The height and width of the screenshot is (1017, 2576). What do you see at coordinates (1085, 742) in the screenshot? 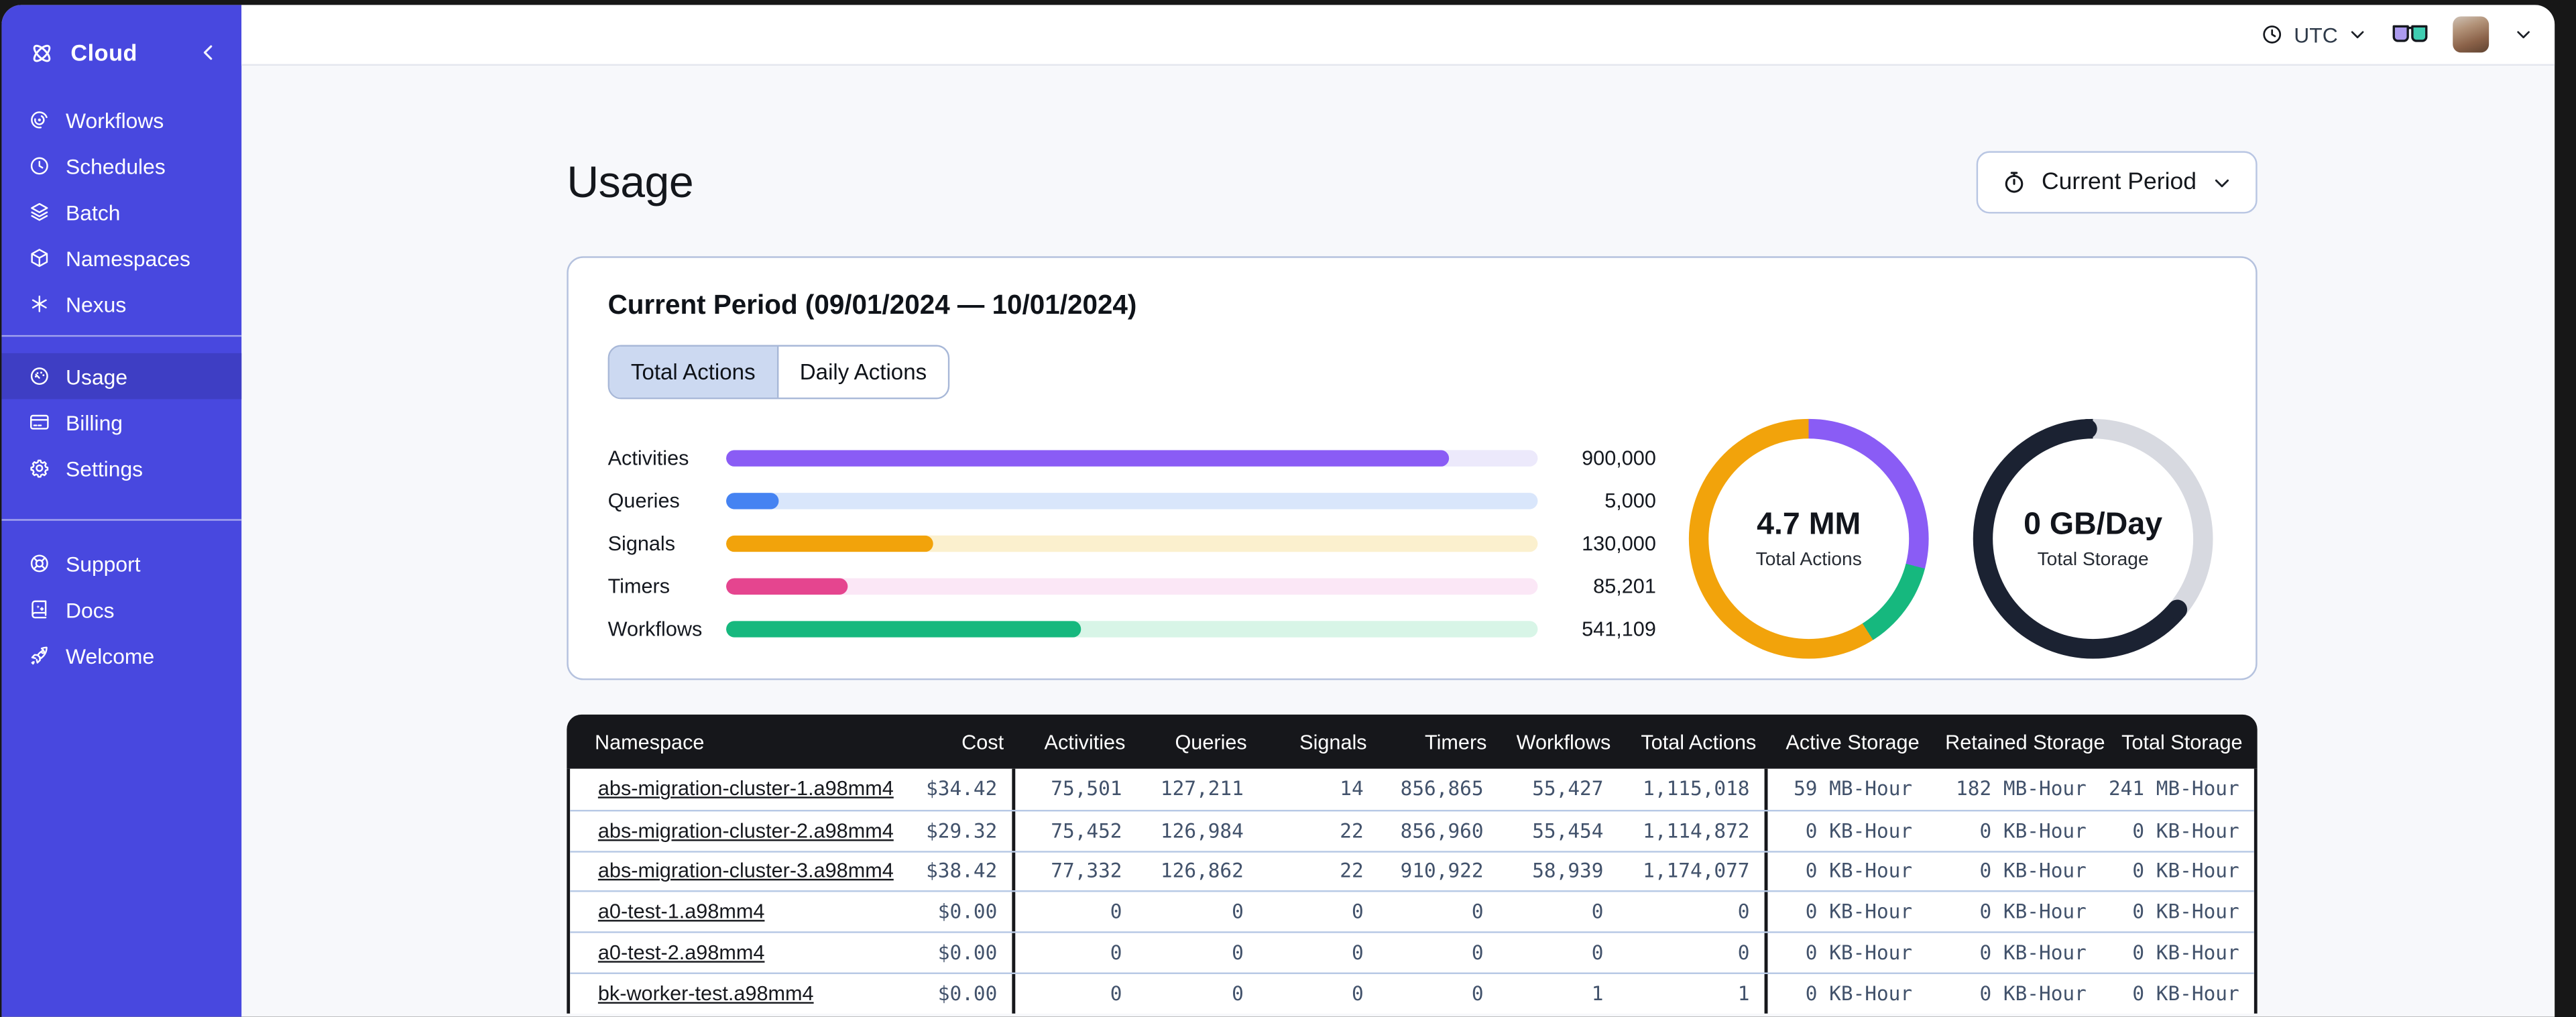
I see `column-header-activities: Activities` at bounding box center [1085, 742].